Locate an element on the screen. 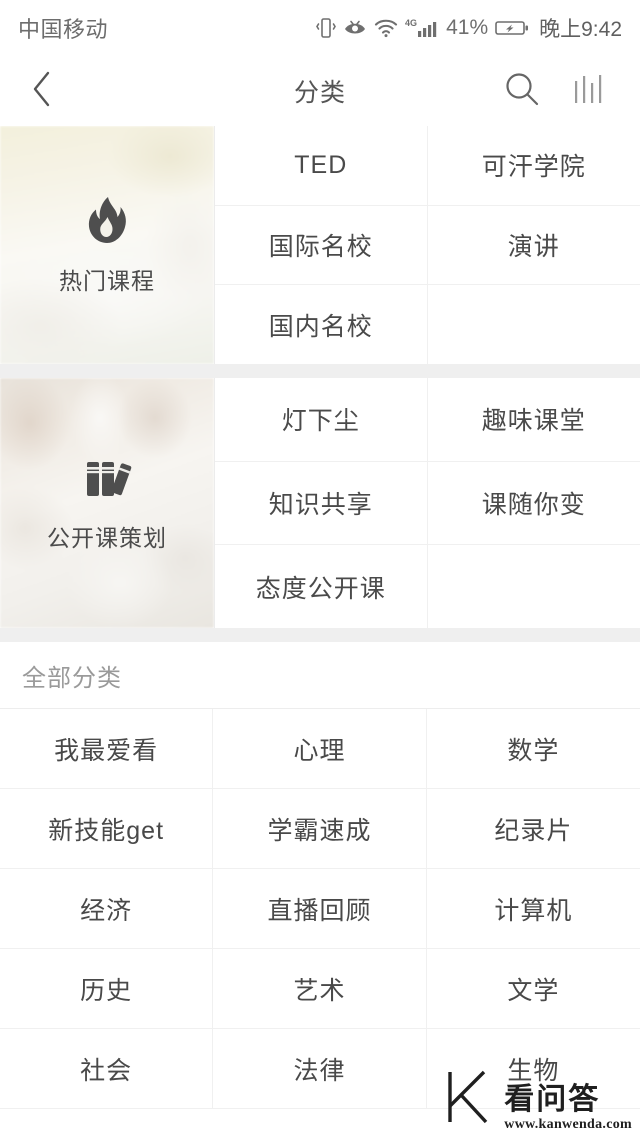  category-cell: 经济 is located at coordinates (107, 909).